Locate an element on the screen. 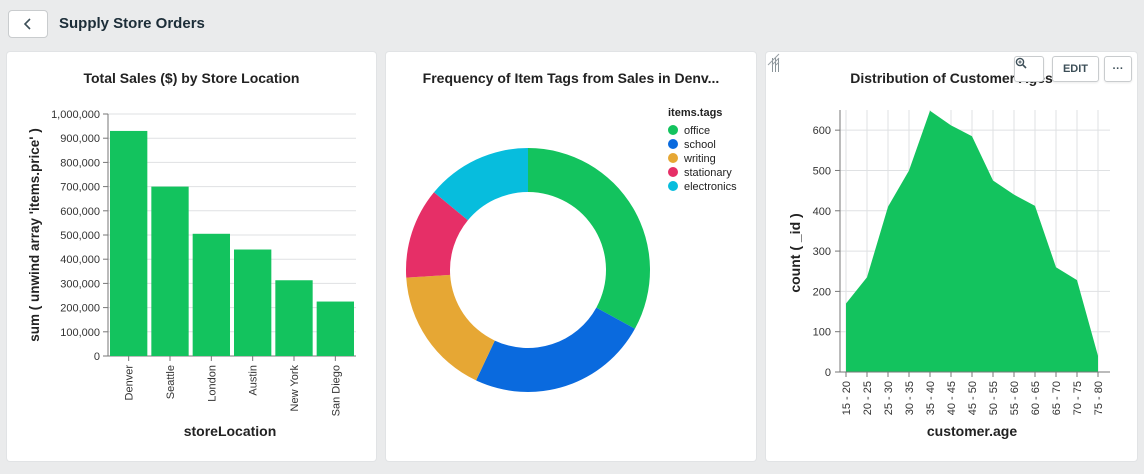 This screenshot has width=1144, height=474. area-series is located at coordinates (972, 241).